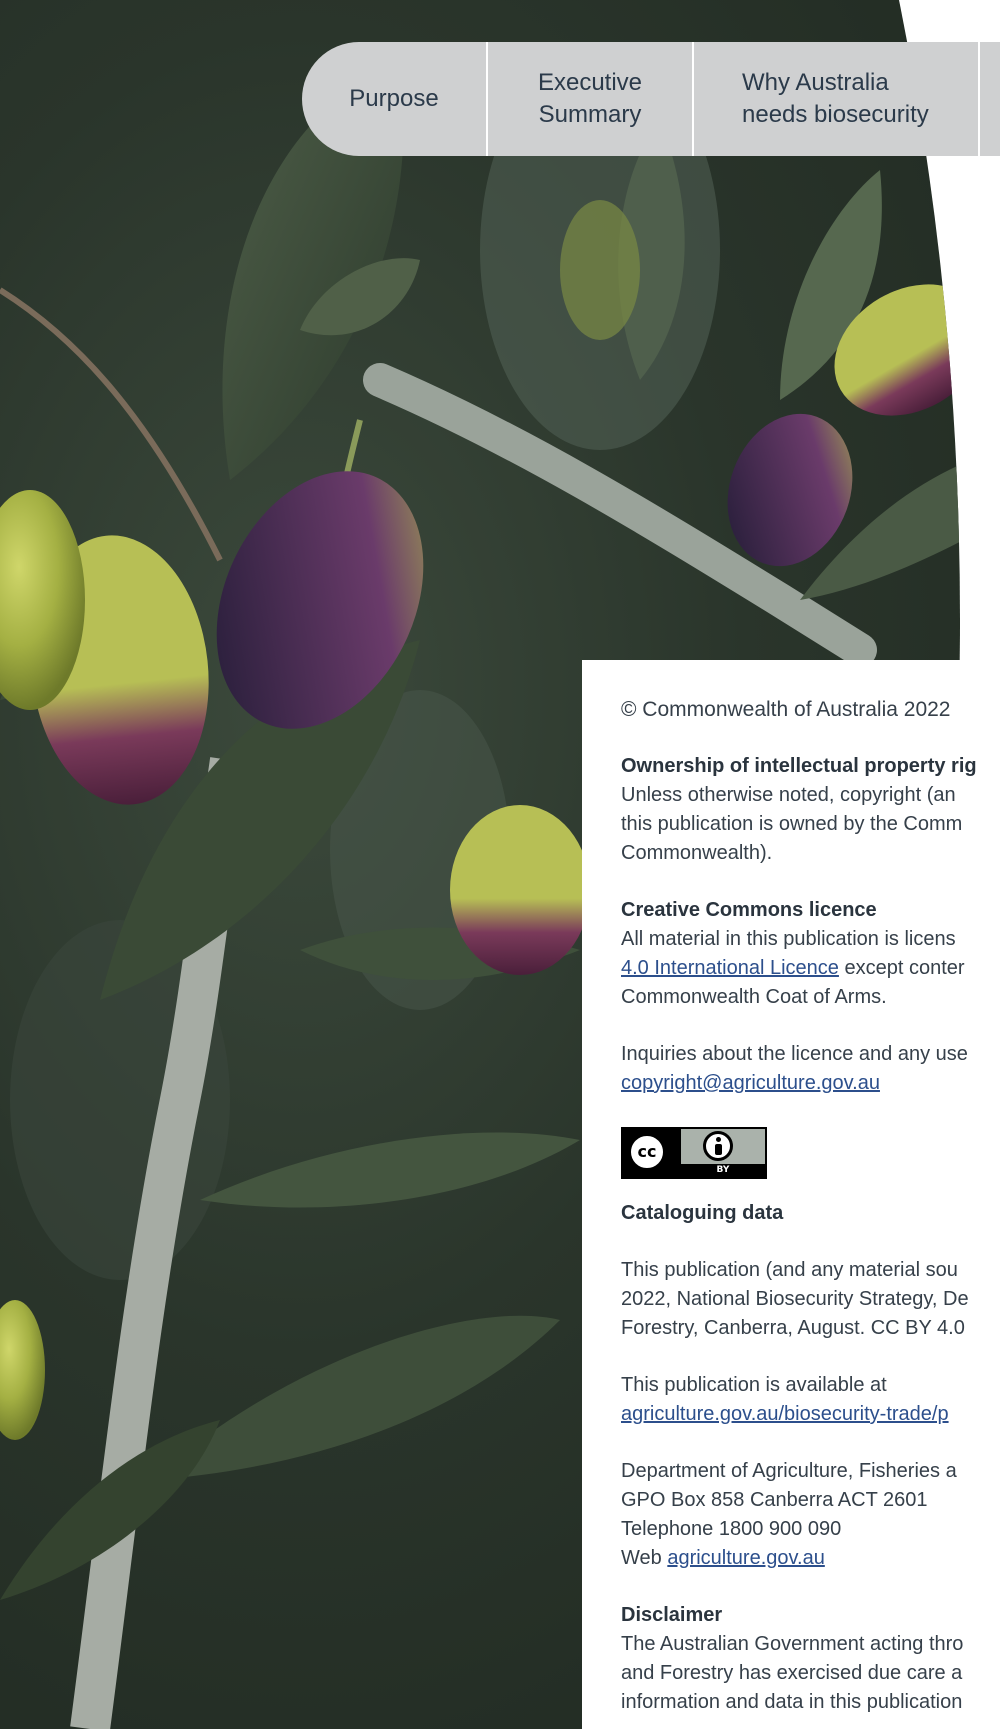 The width and height of the screenshot is (1000, 1729). I want to click on disclaimer-text-line: information and data in this publication, so click(792, 1702).